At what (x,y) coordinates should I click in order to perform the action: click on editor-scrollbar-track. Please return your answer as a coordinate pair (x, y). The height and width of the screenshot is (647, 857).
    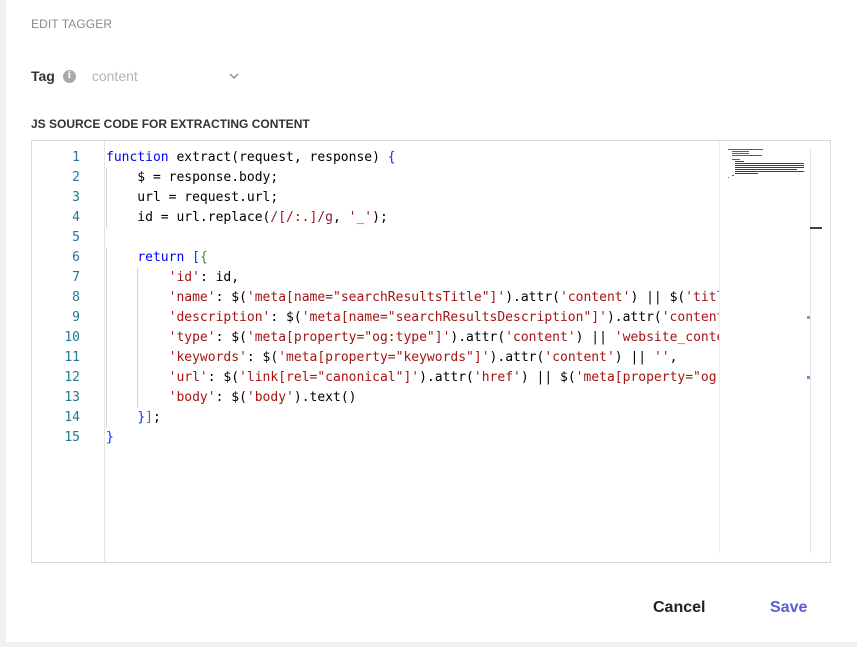
    Looking at the image, I should click on (810, 351).